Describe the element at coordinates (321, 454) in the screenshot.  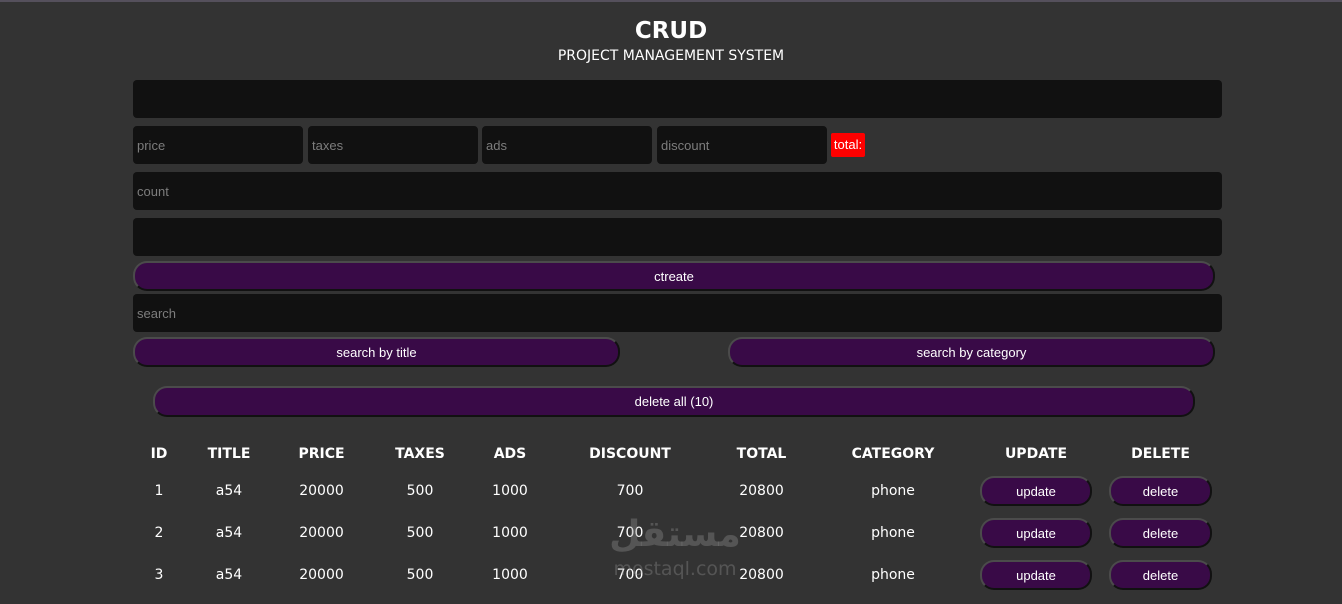
I see `header-price: PRICE` at that location.